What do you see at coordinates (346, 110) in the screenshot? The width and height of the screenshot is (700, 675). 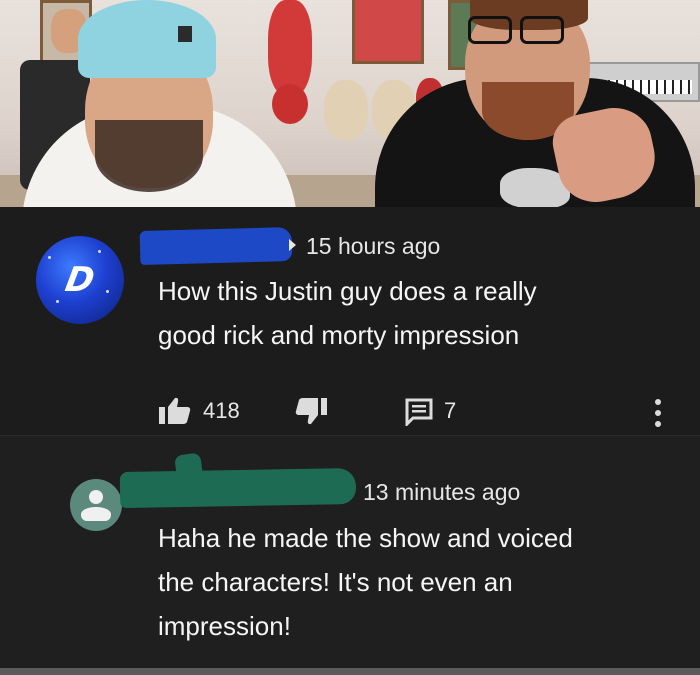 I see `hat` at bounding box center [346, 110].